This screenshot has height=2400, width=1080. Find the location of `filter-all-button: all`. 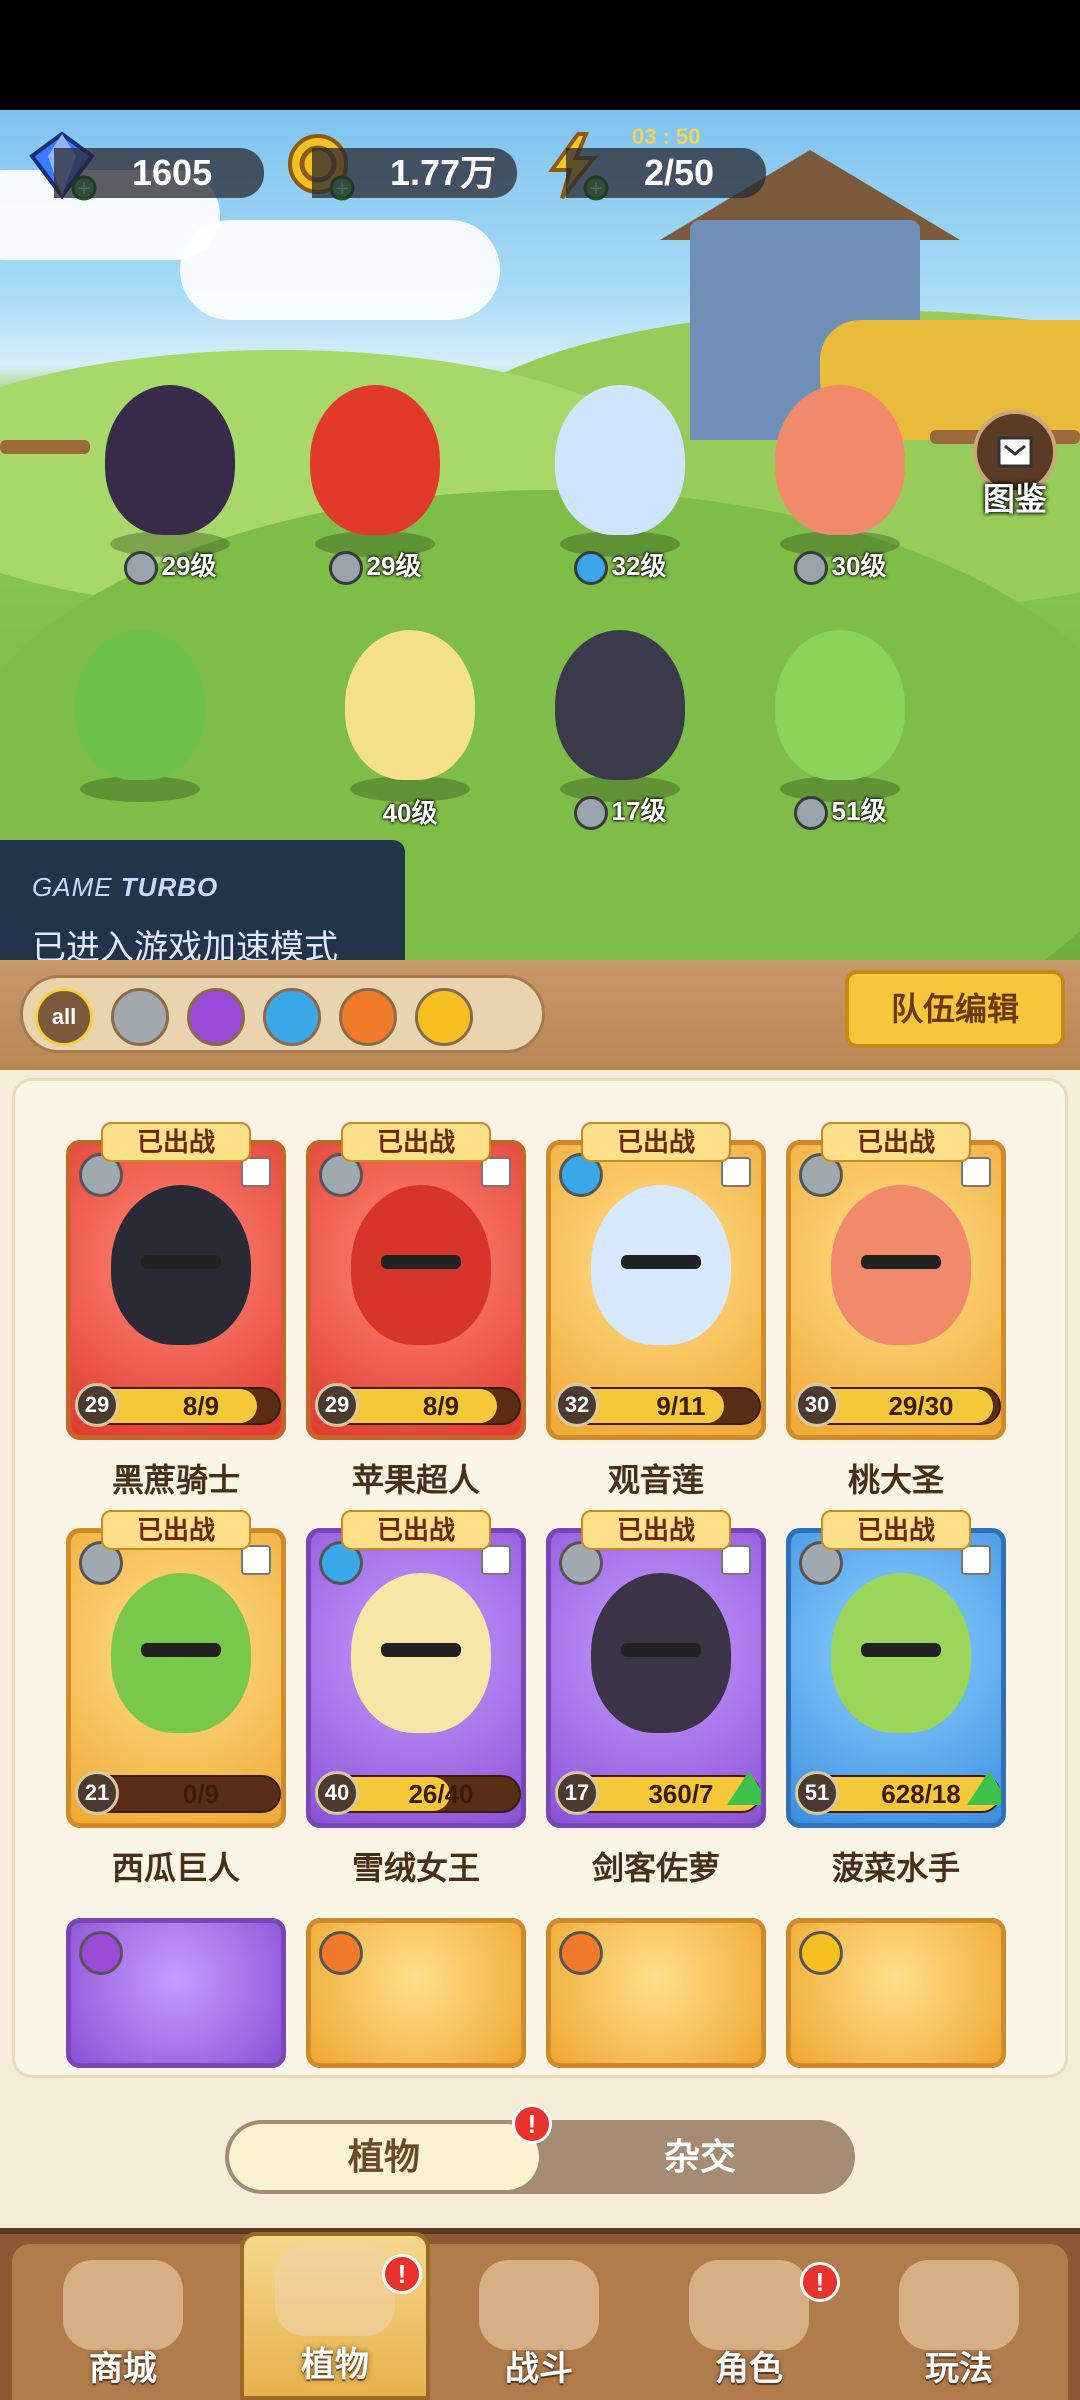

filter-all-button: all is located at coordinates (64, 1017).